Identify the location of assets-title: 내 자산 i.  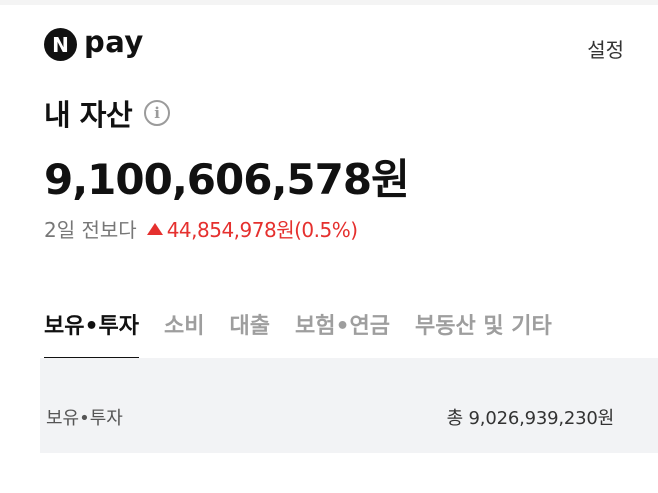
(107, 113).